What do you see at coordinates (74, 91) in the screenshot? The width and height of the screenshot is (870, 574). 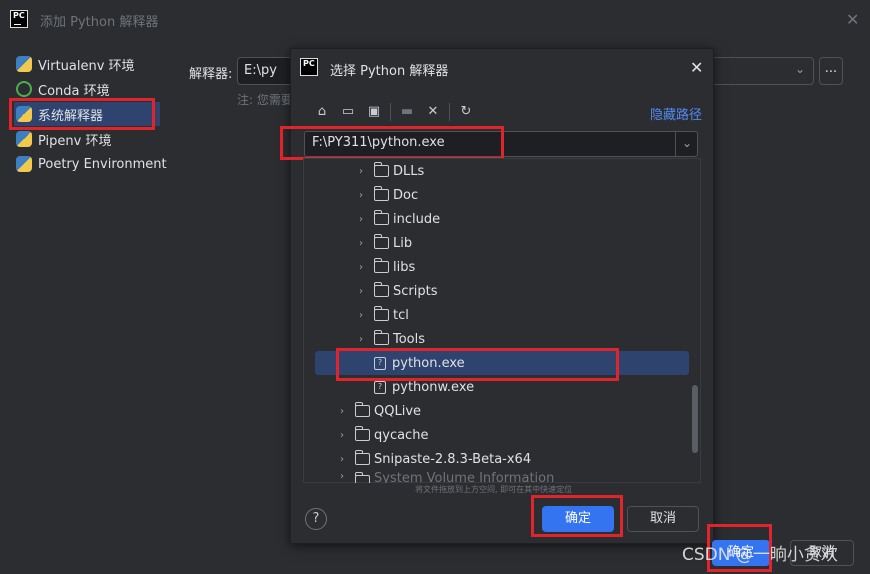 I see `sidebar-item-label: Conda 环境` at bounding box center [74, 91].